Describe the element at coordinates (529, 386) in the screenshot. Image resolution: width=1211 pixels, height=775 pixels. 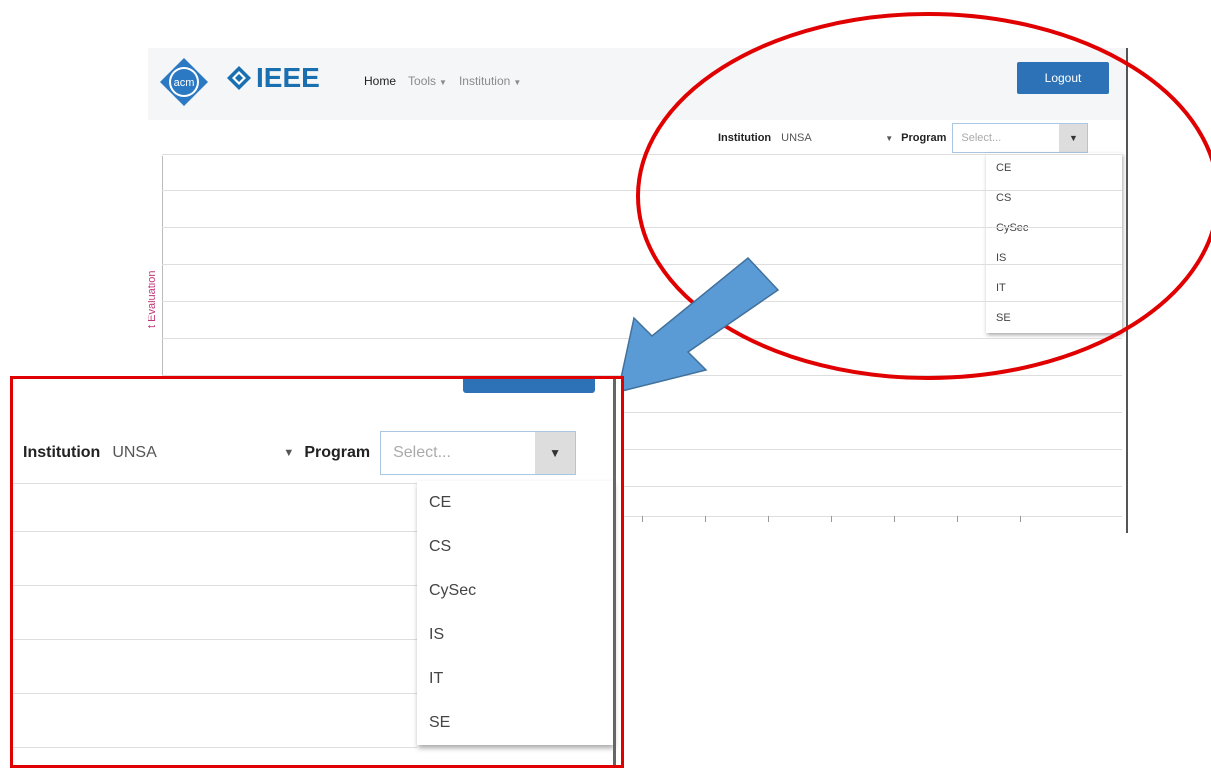
I see `zoom-blue-bar` at that location.